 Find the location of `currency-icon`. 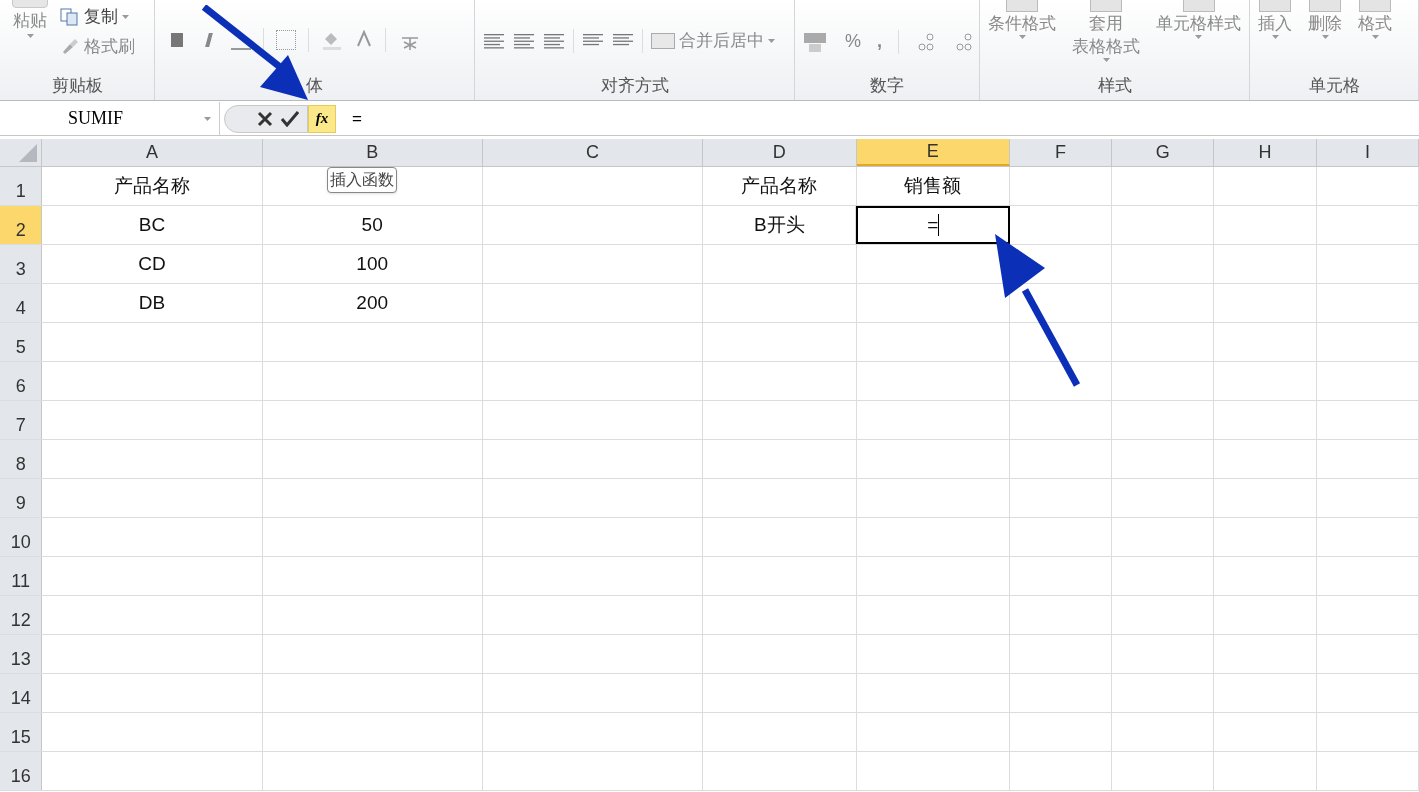

currency-icon is located at coordinates (816, 41).